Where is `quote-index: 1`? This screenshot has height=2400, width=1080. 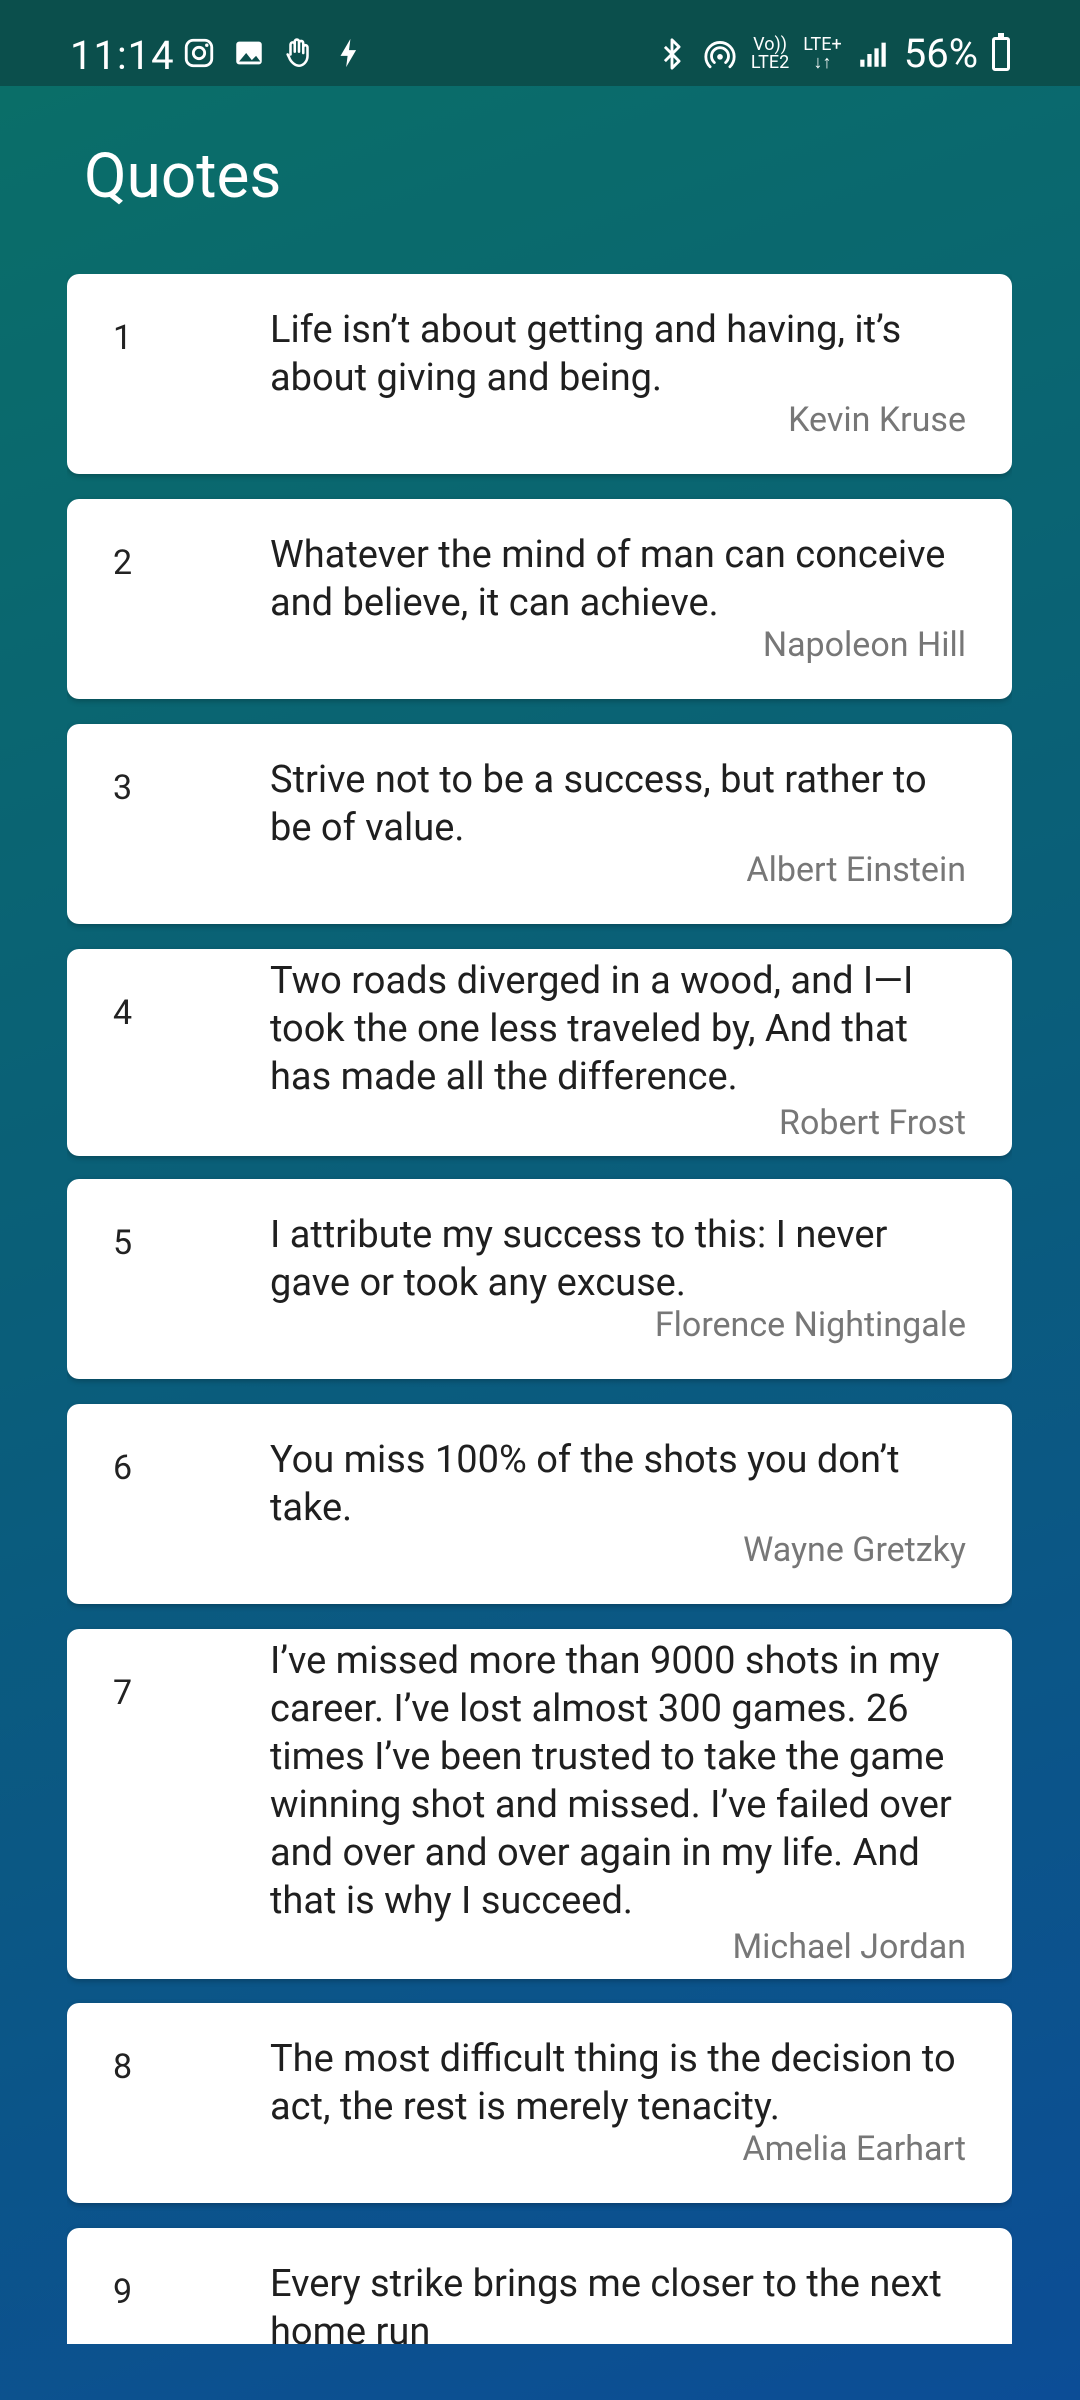
quote-index: 1 is located at coordinates (123, 338).